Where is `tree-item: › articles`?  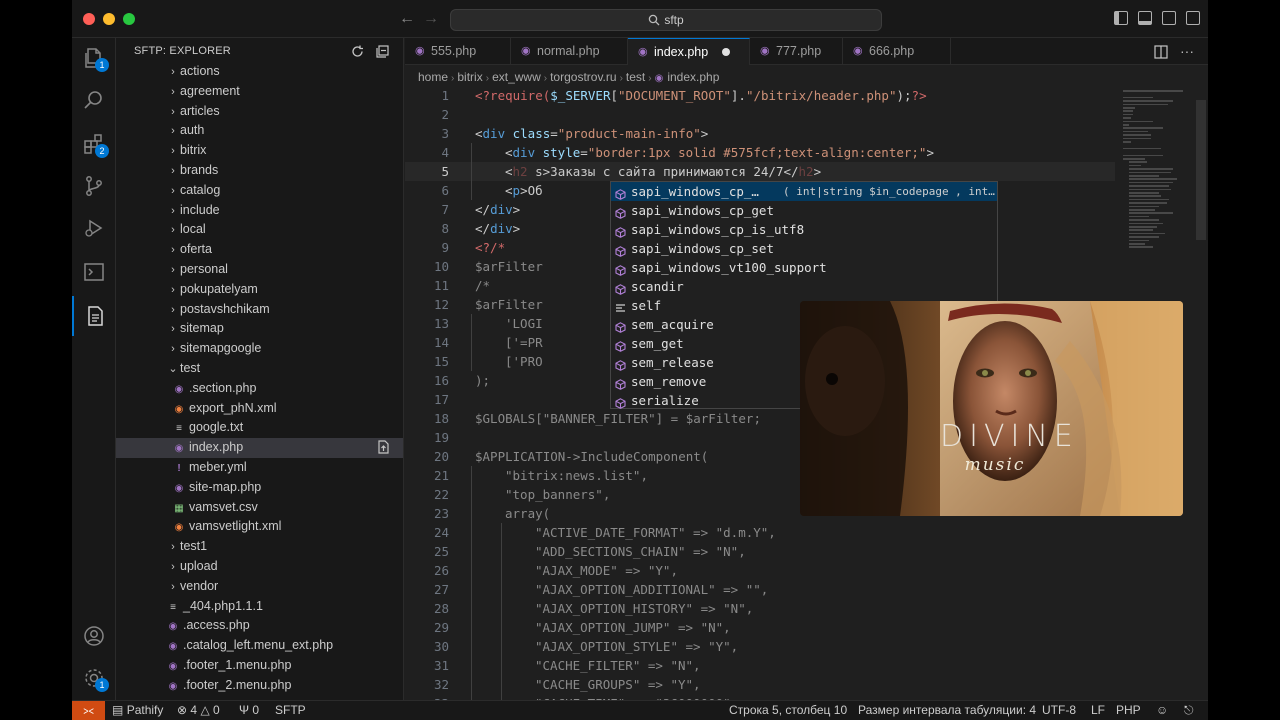
tree-item: › articles is located at coordinates (259, 112).